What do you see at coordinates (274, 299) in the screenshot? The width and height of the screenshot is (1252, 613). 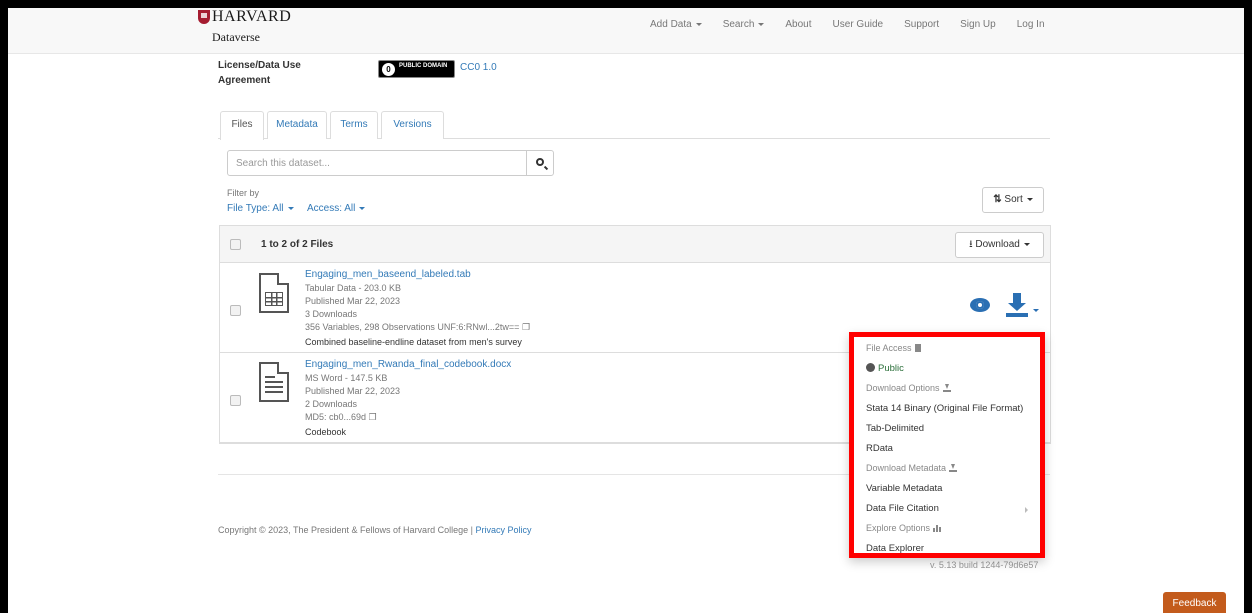 I see `table-grid-icon` at bounding box center [274, 299].